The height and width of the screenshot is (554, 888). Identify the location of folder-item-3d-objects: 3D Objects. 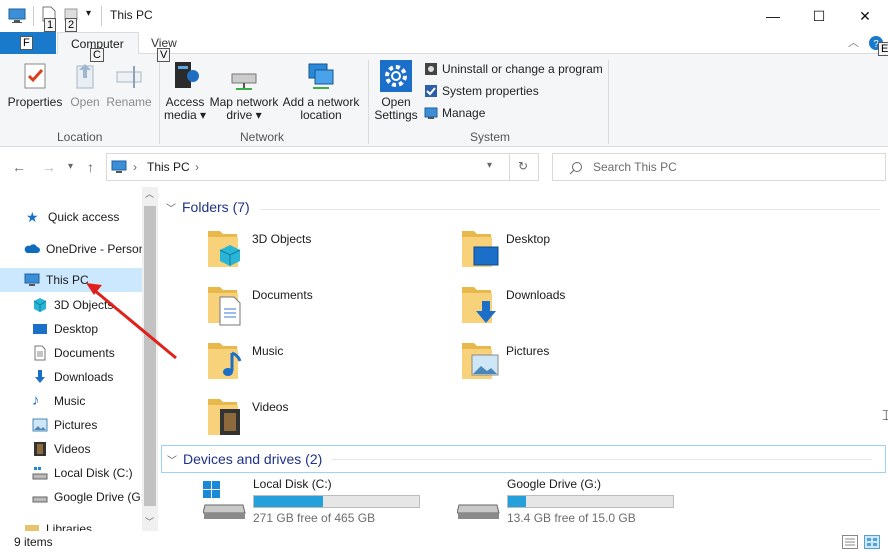
(326, 252).